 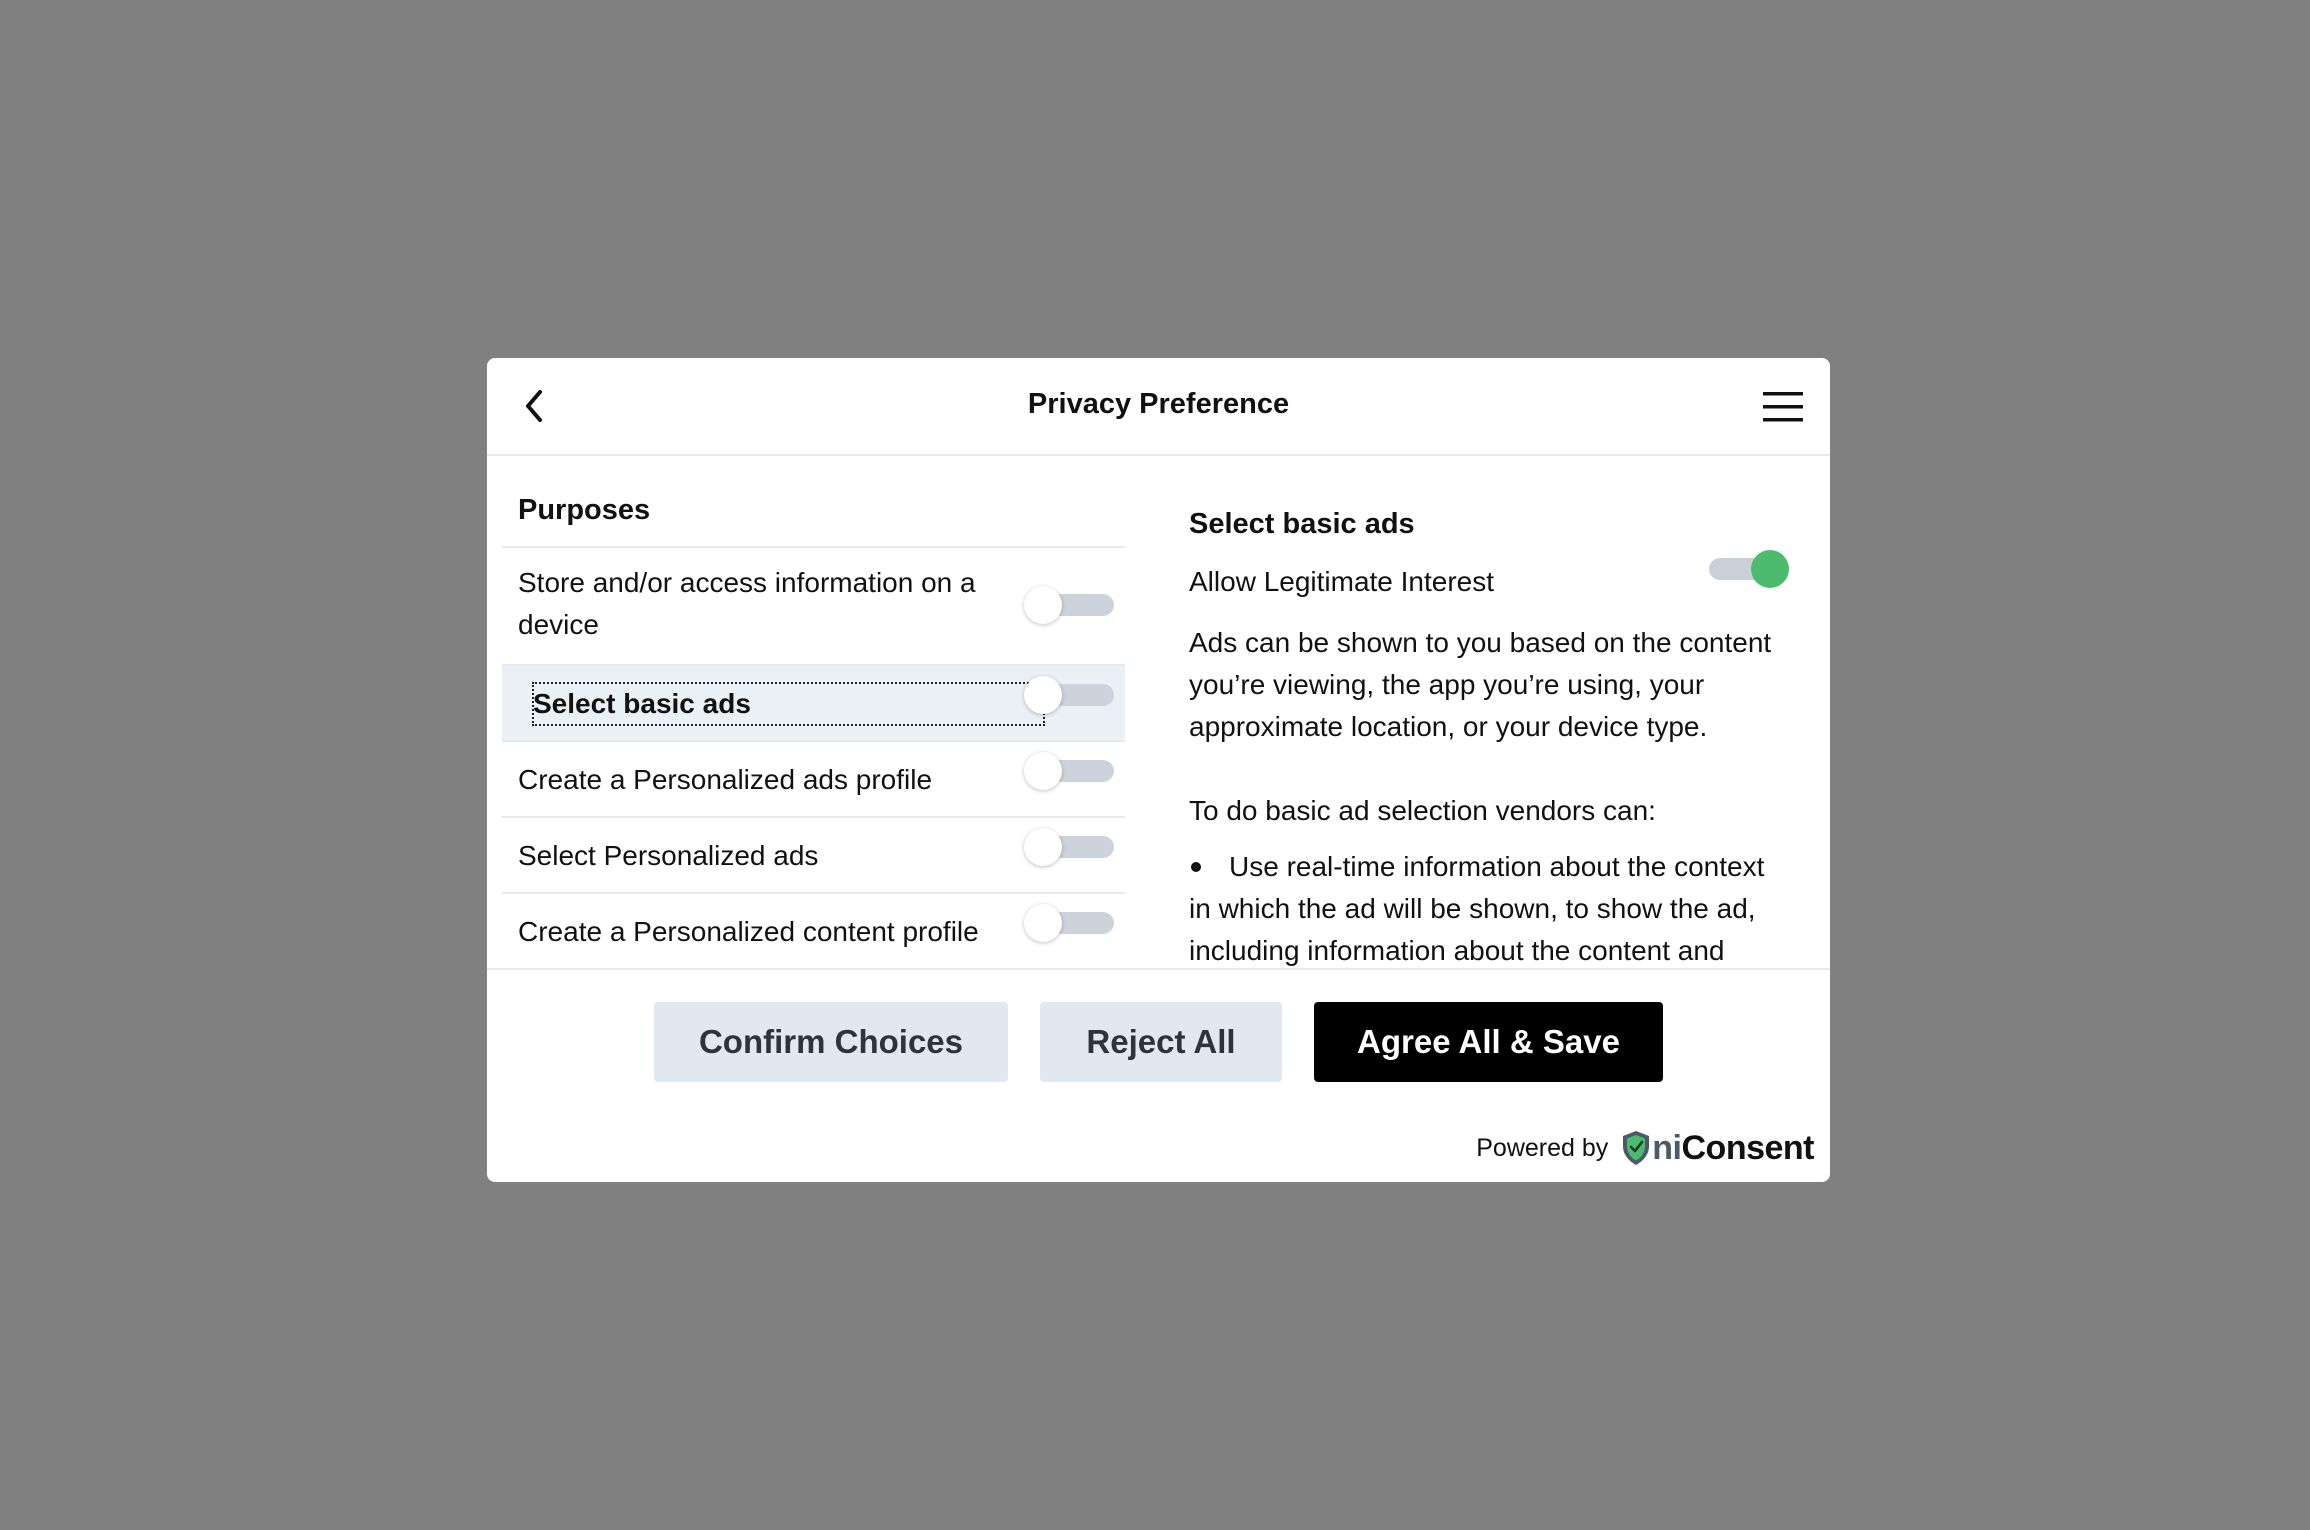 I want to click on purpose-item-select-personalized-ads: Select Personalized ads, so click(x=813, y=856).